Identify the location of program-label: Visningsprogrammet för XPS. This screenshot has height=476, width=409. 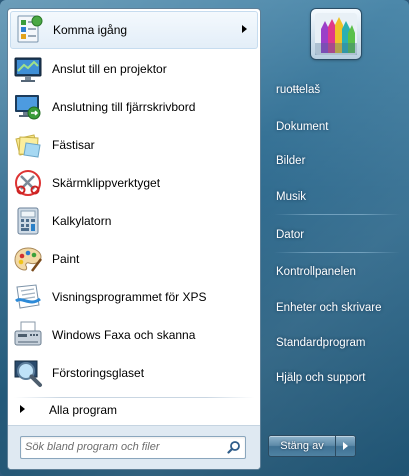
(129, 297).